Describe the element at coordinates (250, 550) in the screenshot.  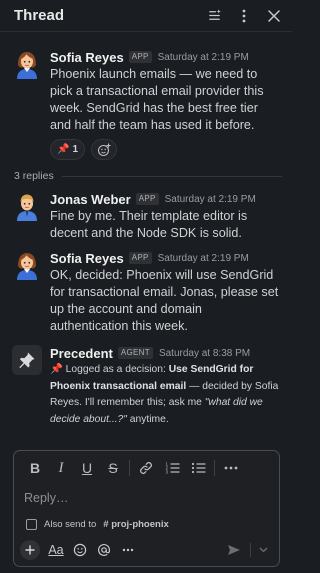
I see `send-divider` at that location.